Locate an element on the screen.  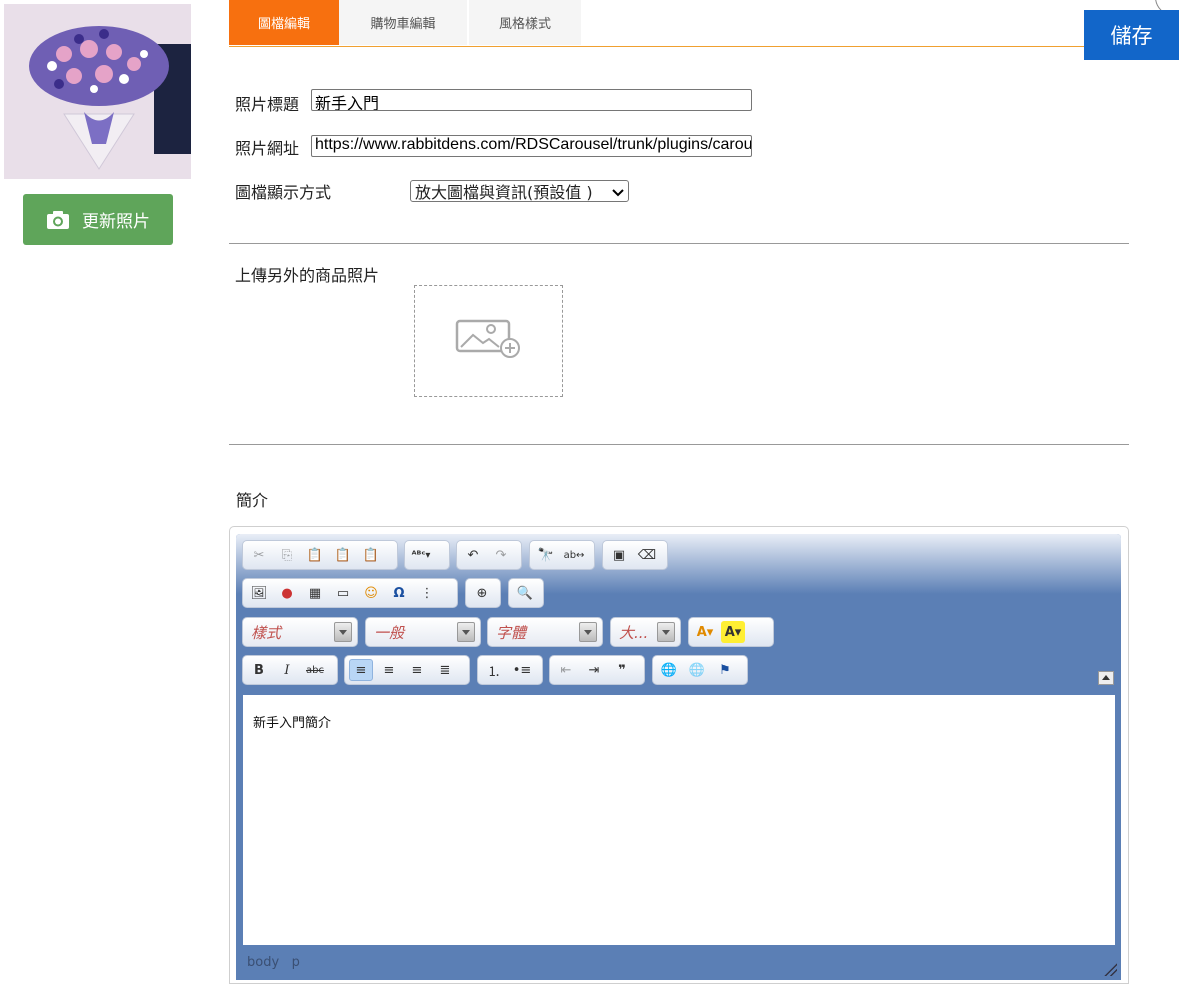
page-break-icon: ⋮ is located at coordinates (427, 593).